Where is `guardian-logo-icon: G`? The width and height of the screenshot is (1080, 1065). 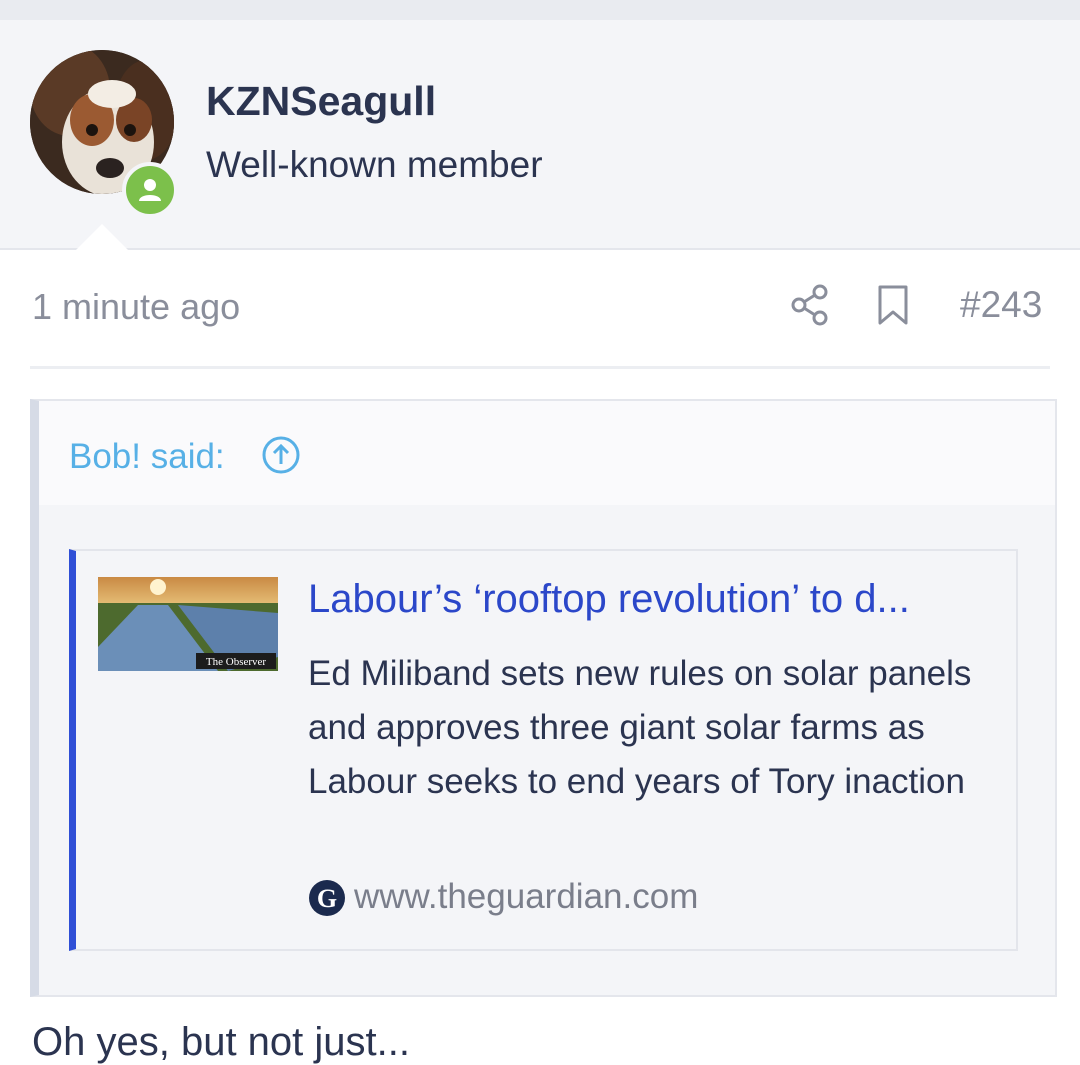 guardian-logo-icon: G is located at coordinates (327, 898).